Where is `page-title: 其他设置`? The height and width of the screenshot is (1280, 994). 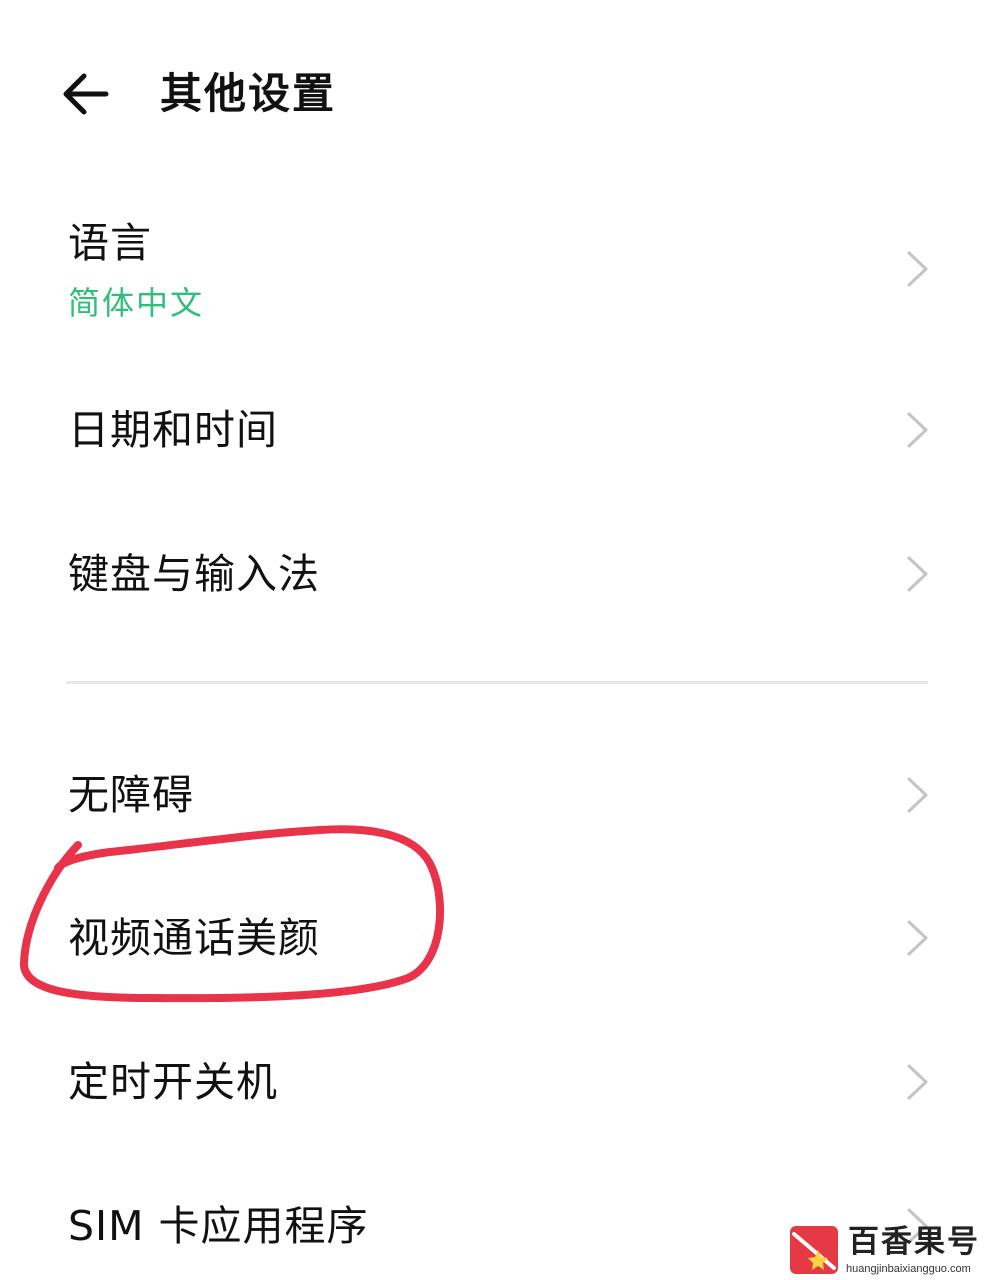
page-title: 其他设置 is located at coordinates (248, 93).